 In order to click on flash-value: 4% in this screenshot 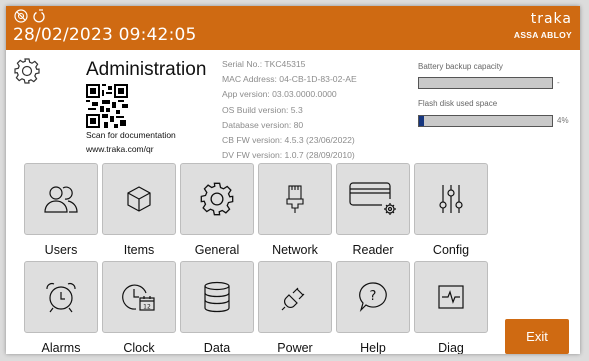, I will do `click(563, 120)`.